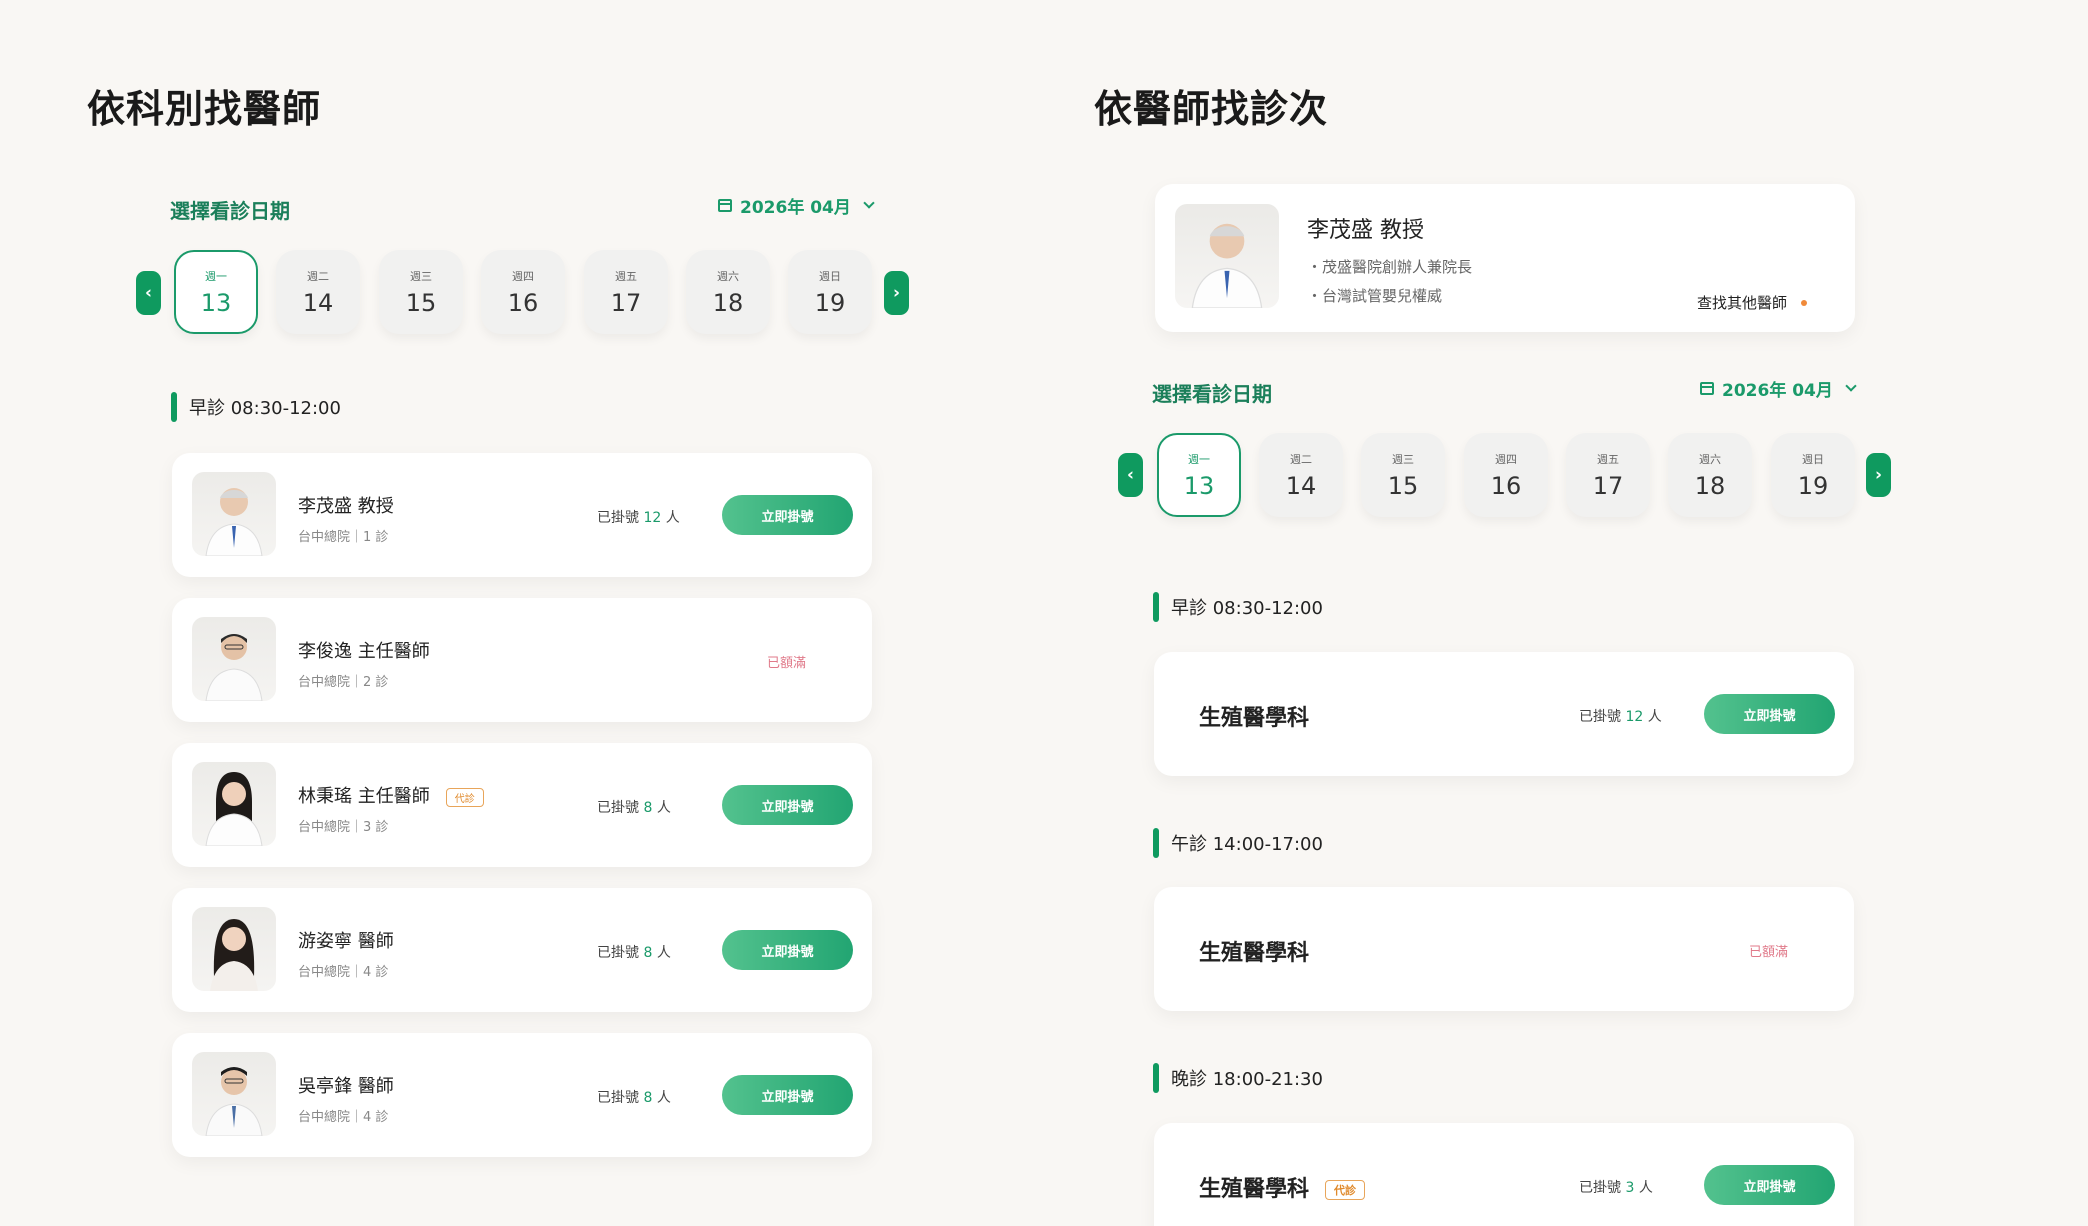  I want to click on weekday-label: 週六, so click(728, 276).